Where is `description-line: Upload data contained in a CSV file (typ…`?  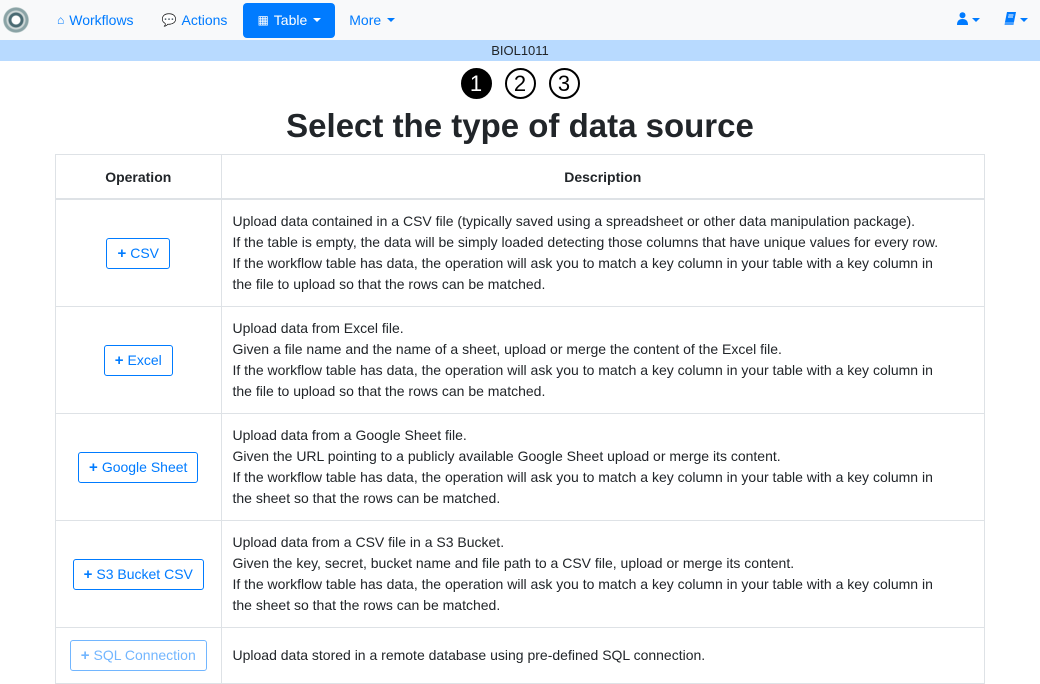
description-line: Upload data contained in a CSV file (typ… is located at coordinates (574, 221).